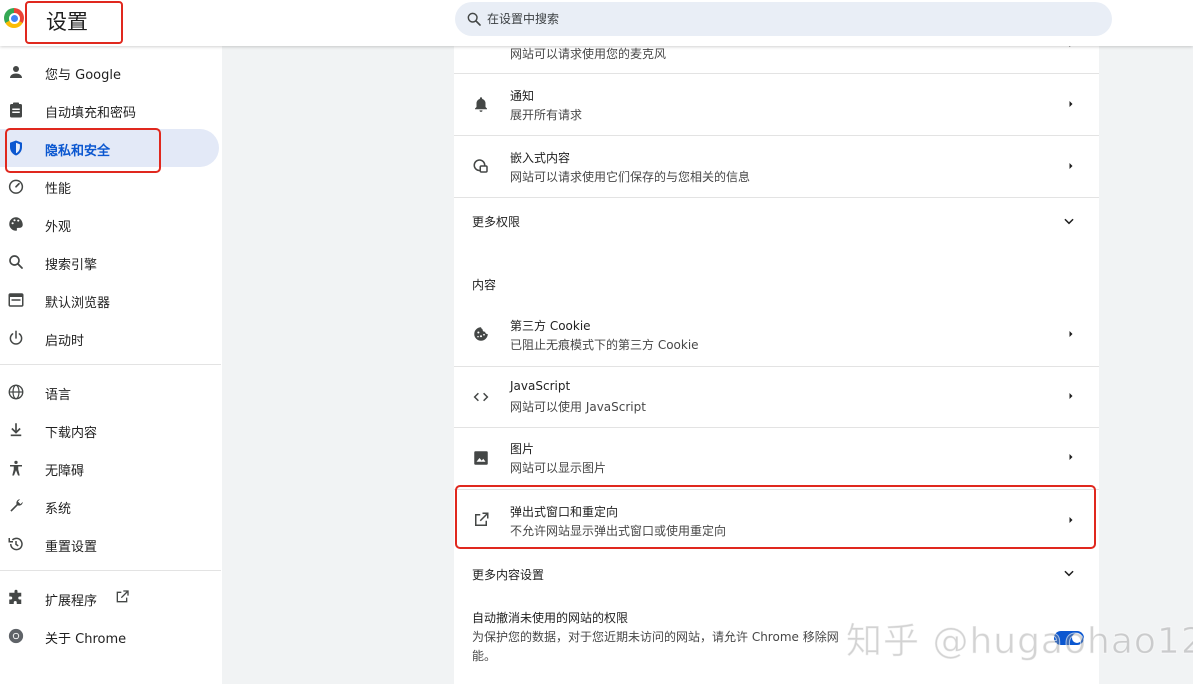  Describe the element at coordinates (481, 104) in the screenshot. I see `bell-icon` at that location.